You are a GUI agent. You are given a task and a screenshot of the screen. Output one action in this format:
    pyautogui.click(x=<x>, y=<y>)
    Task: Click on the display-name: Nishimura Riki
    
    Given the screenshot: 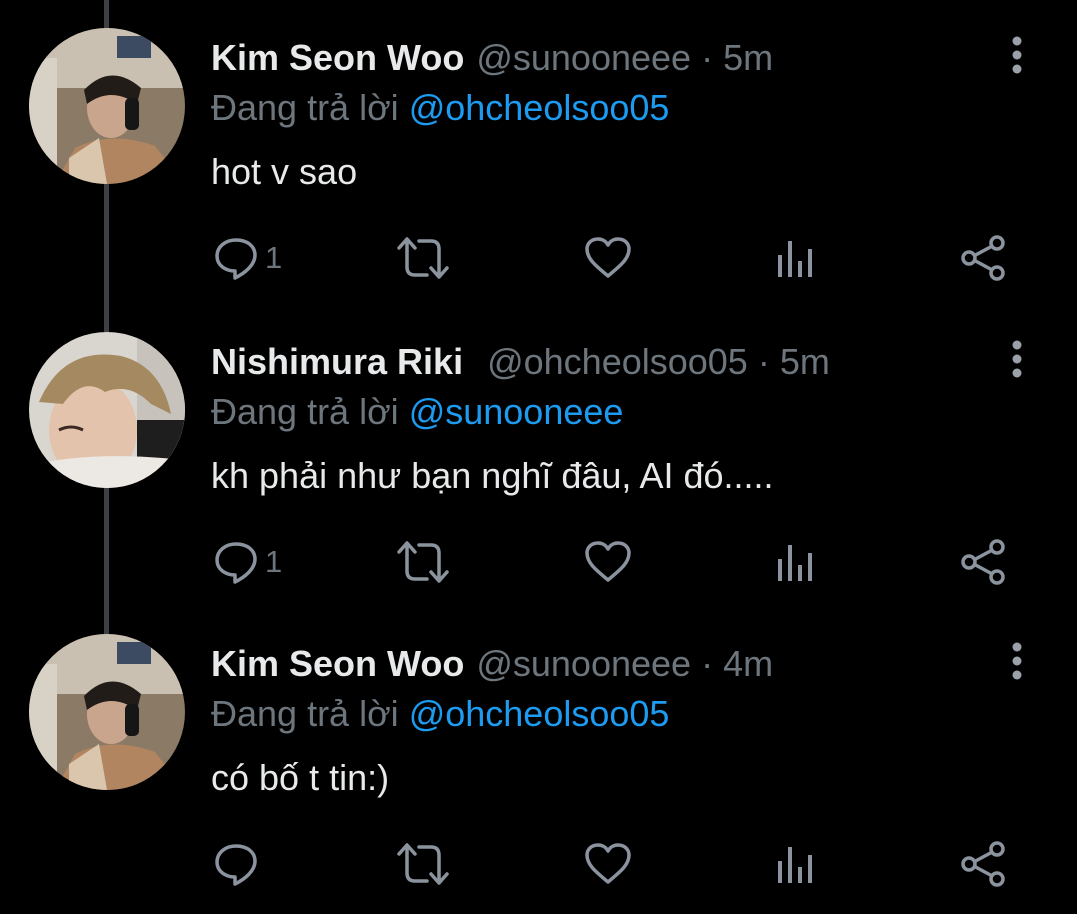 What is the action you would take?
    pyautogui.click(x=337, y=362)
    